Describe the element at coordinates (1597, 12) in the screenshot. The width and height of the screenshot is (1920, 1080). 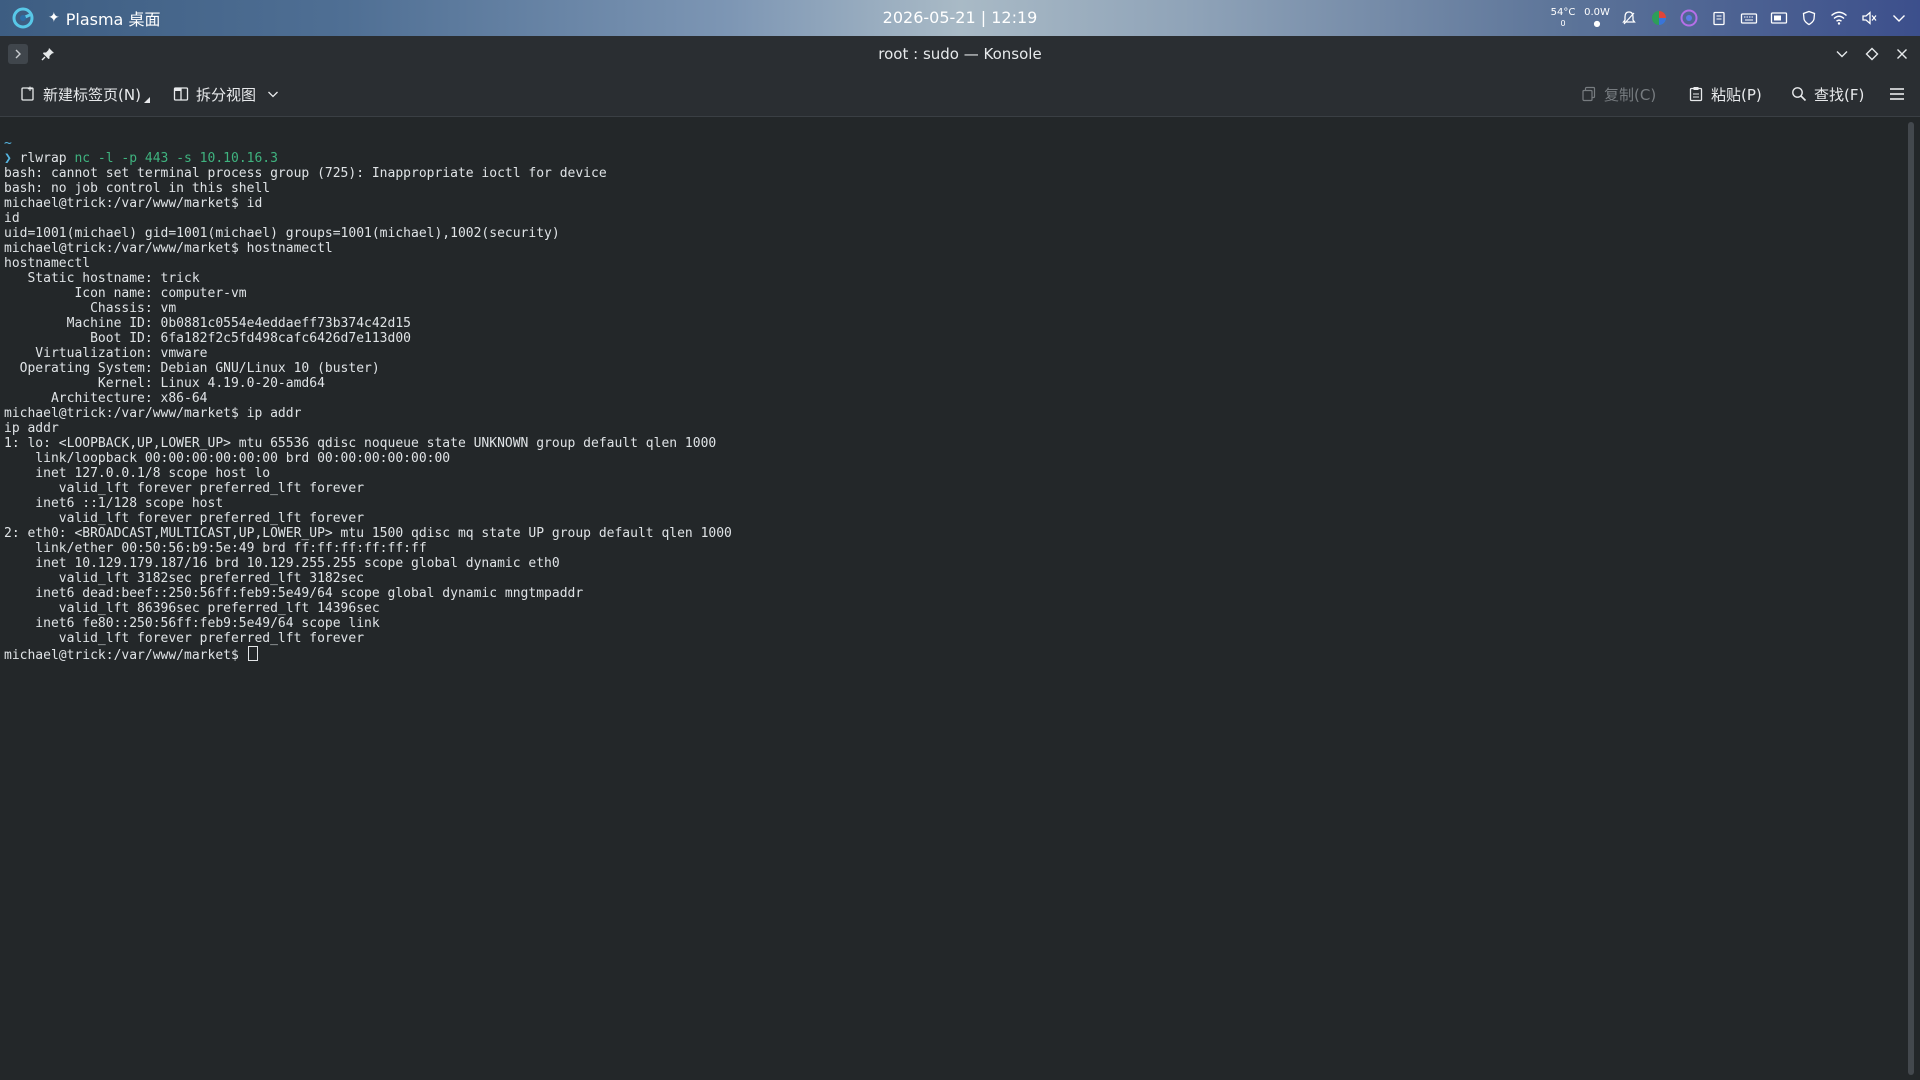
I see `power-value: 0.0W` at that location.